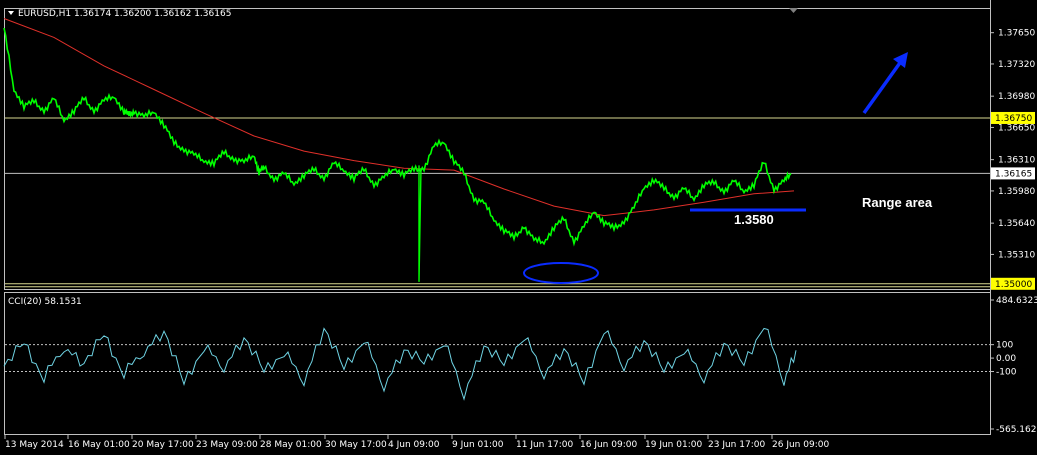  What do you see at coordinates (1016, 192) in the screenshot?
I see `y-tick-label: 1.35980` at bounding box center [1016, 192].